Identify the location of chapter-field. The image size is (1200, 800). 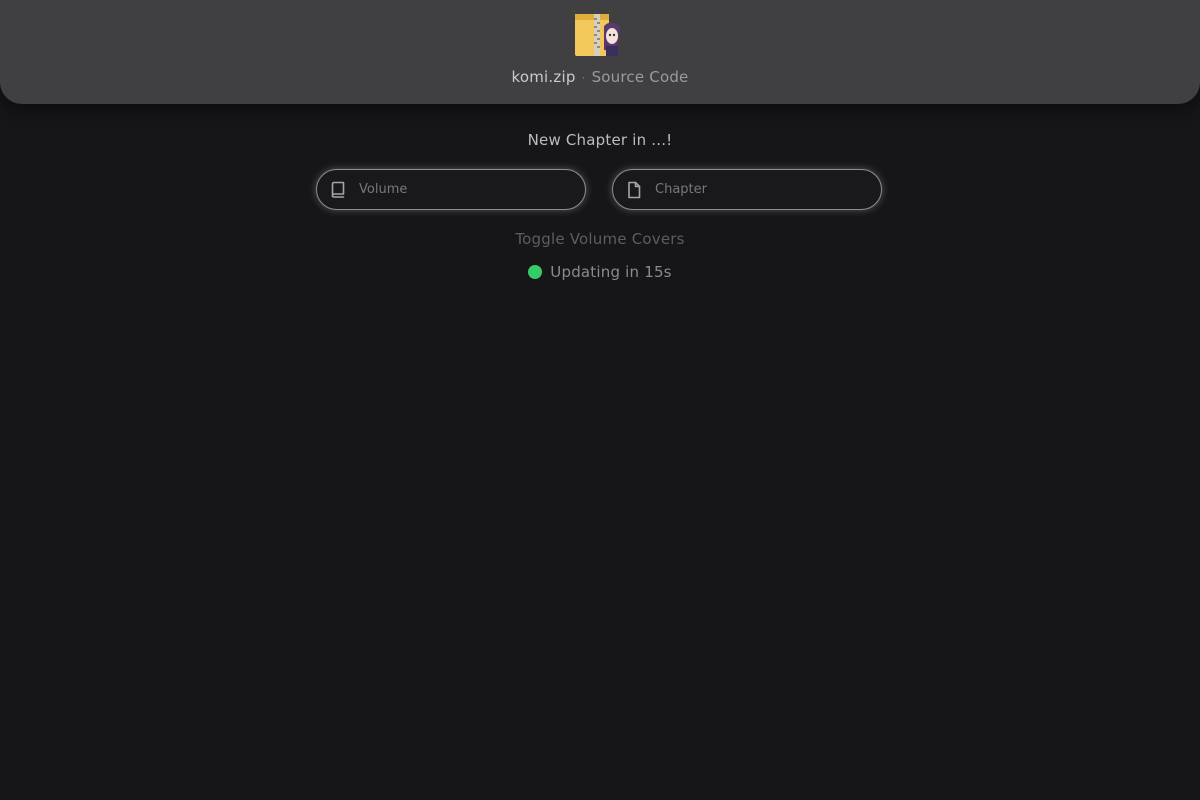
(747, 189).